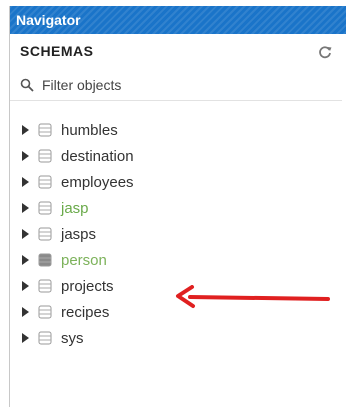 The width and height of the screenshot is (346, 407). I want to click on schema-item-employees: employees, so click(178, 182).